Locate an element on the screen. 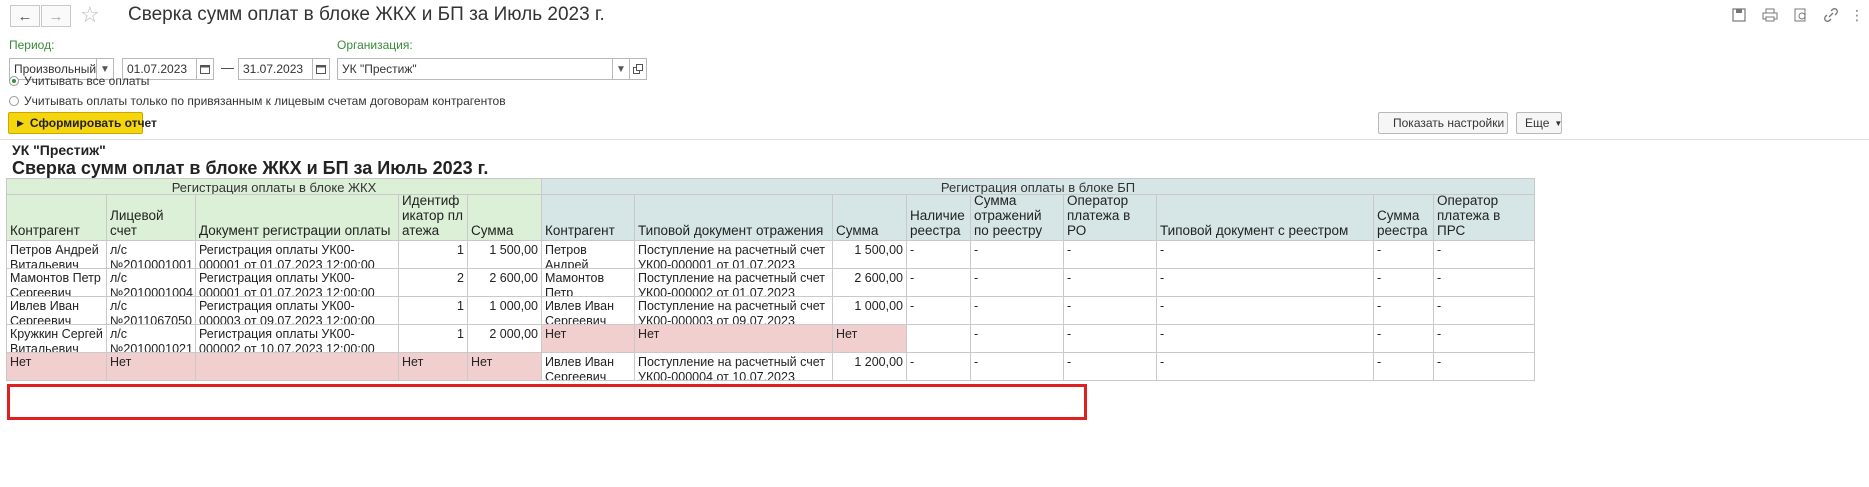 The height and width of the screenshot is (487, 1869). print-icon is located at coordinates (1770, 15).